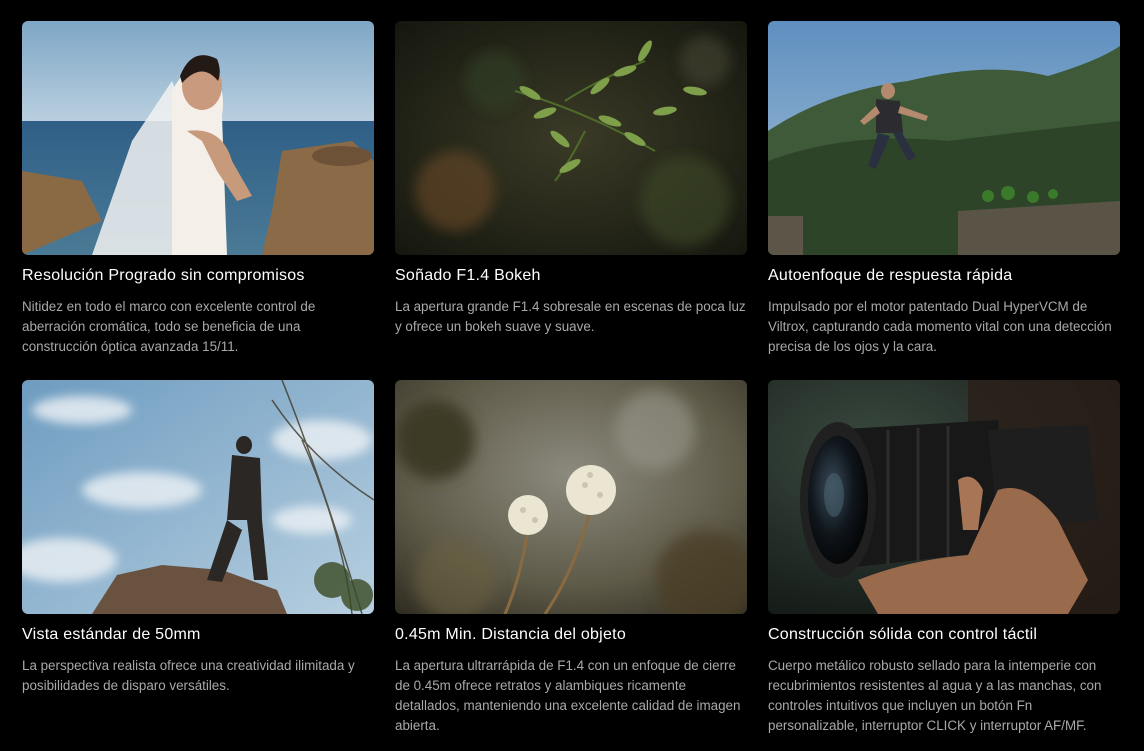 This screenshot has height=751, width=1144. Describe the element at coordinates (468, 275) in the screenshot. I see `feature-title: Soñado F1.4 Bokeh` at that location.